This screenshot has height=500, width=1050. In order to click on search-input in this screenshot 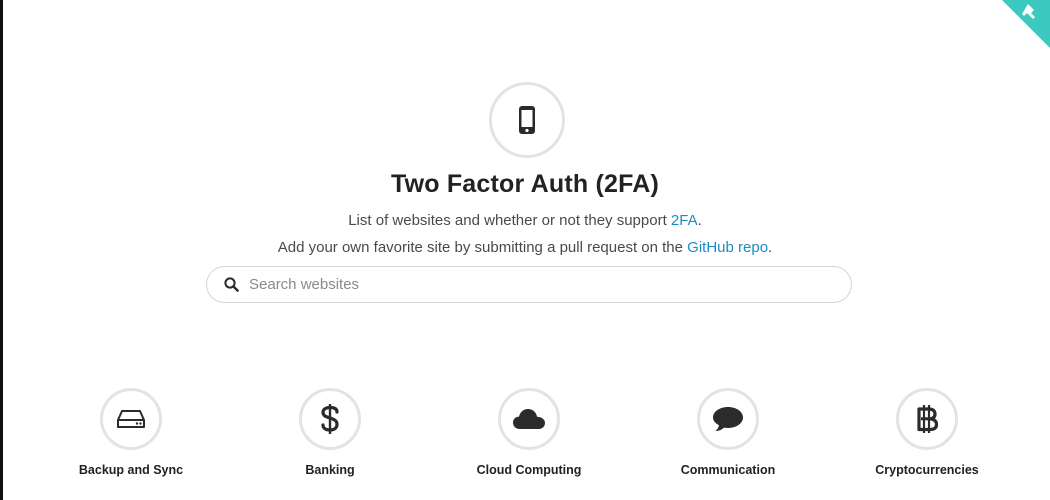, I will do `click(529, 284)`.